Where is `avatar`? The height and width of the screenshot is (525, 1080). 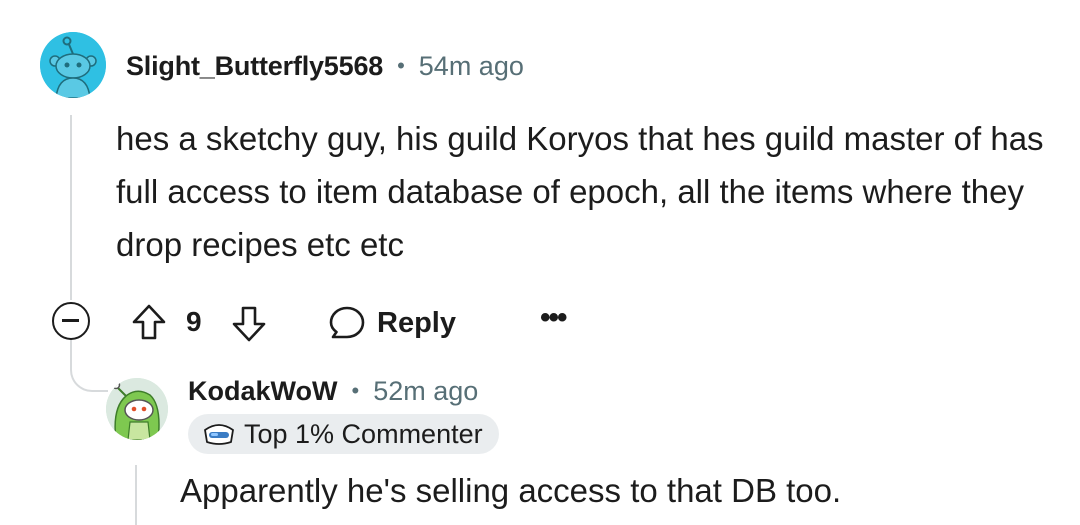
avatar is located at coordinates (73, 65).